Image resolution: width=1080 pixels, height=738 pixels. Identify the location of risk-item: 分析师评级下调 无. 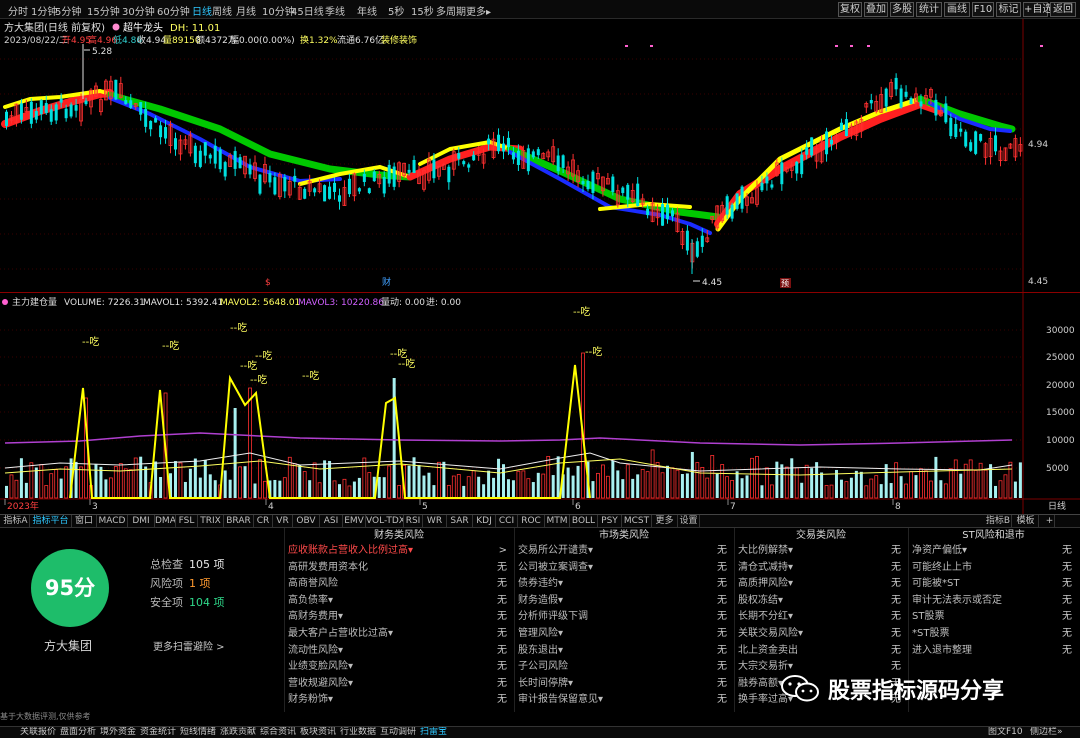
(624, 617).